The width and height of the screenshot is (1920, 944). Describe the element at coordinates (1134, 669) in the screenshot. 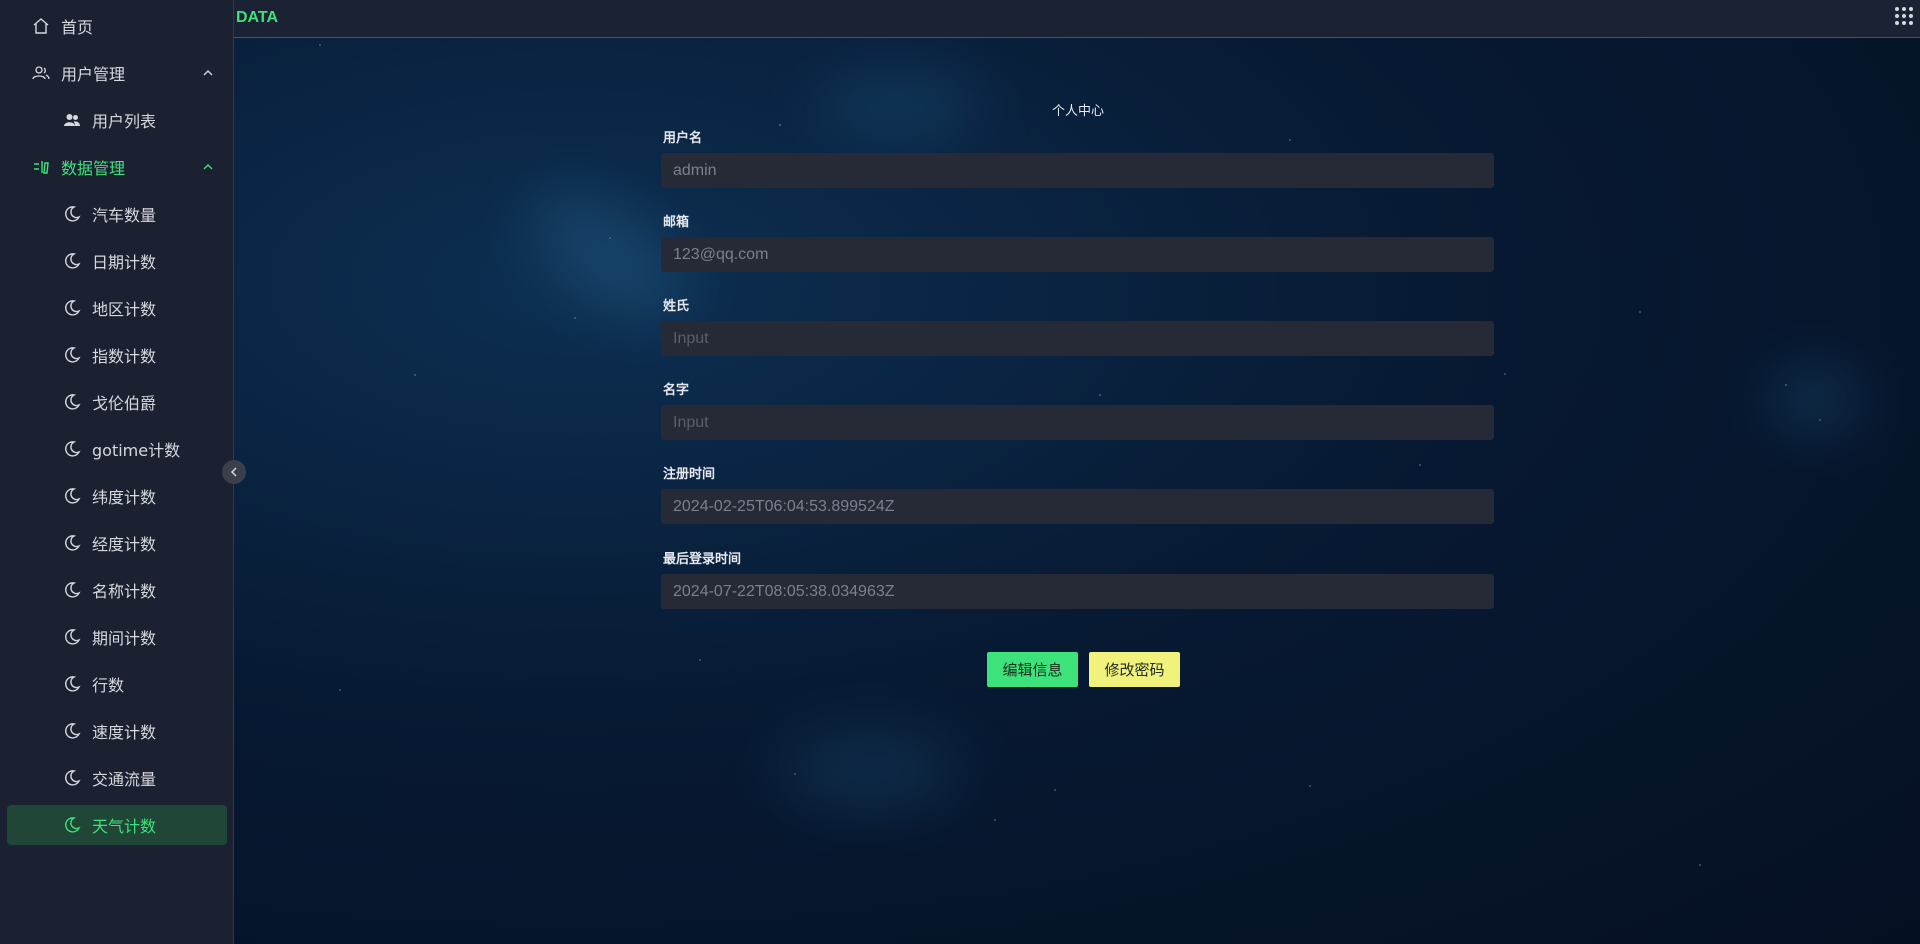

I see `change-password-button: 修改密码` at that location.